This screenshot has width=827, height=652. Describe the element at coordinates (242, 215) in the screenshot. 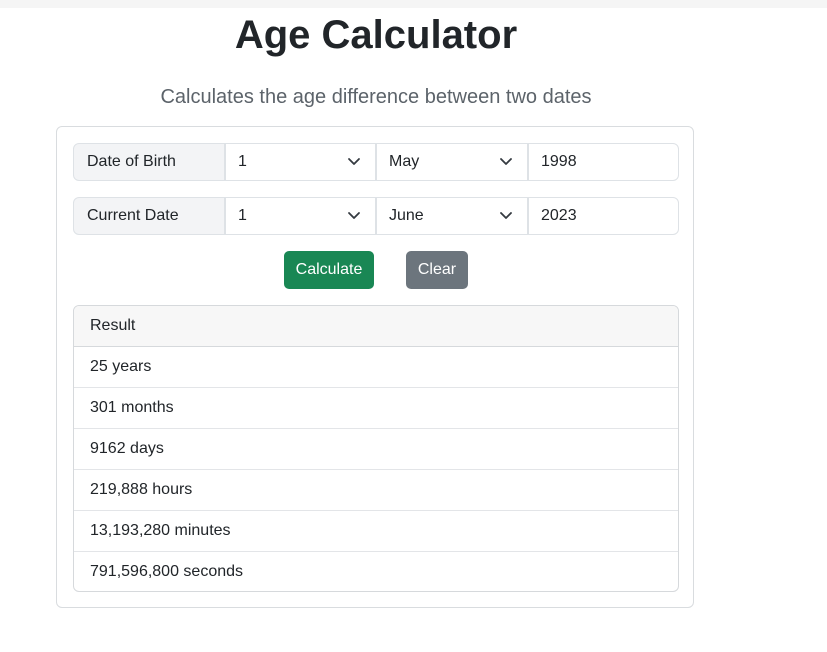

I see `current-day-value: 1` at that location.